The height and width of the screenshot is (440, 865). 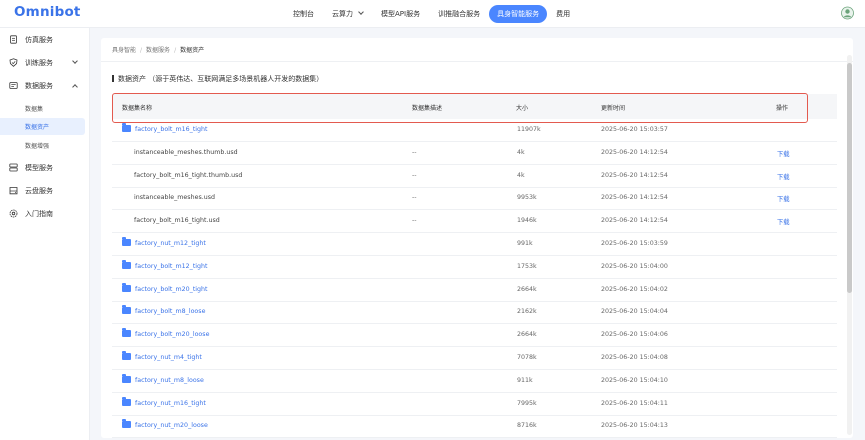 I want to click on title-bar-marker, so click(x=113, y=78).